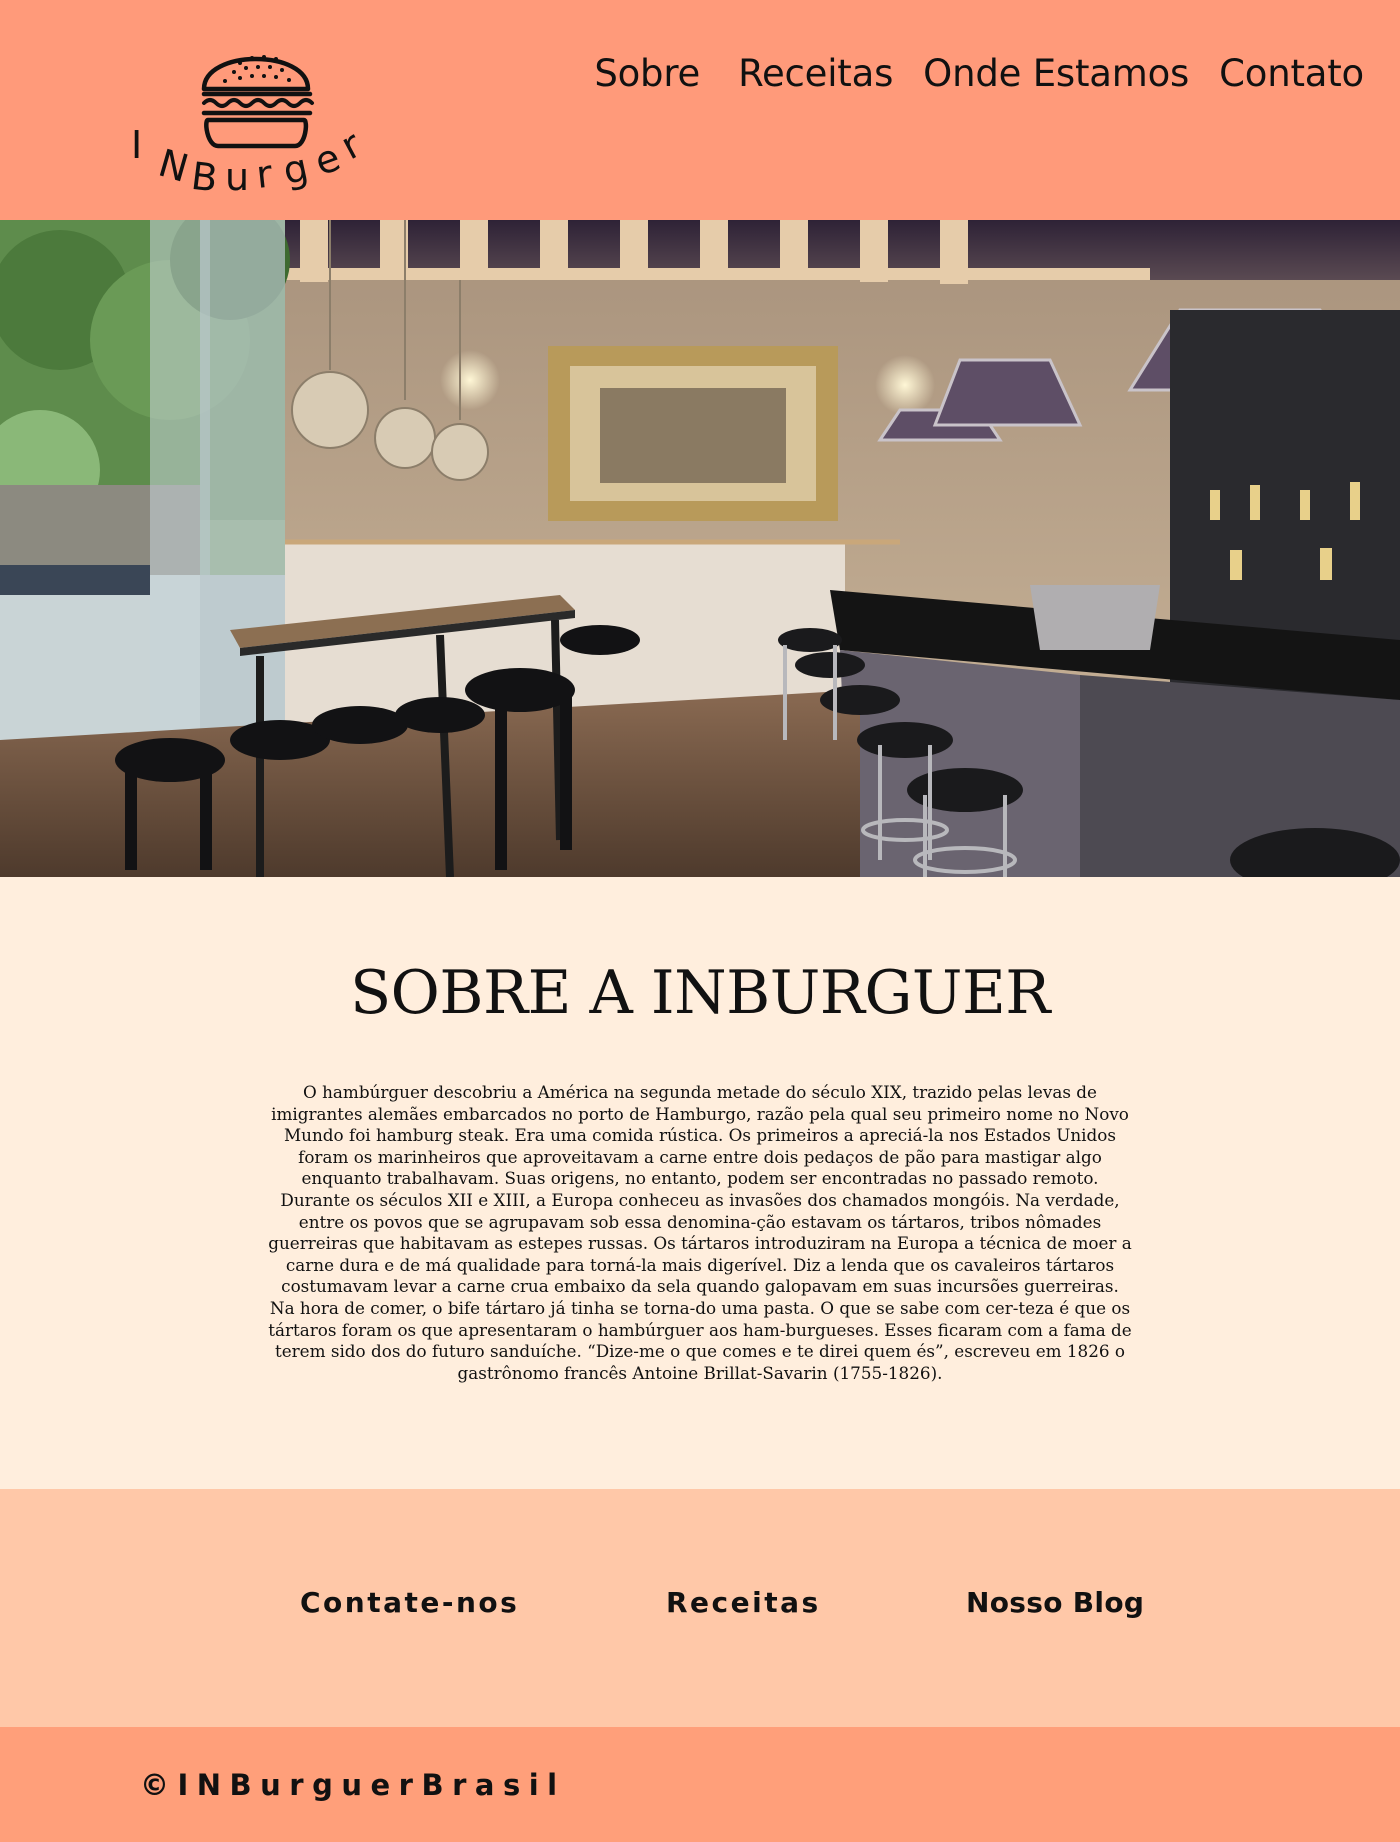  I want to click on nav-link-onde-estamos: Onde Estamos, so click(1056, 74).